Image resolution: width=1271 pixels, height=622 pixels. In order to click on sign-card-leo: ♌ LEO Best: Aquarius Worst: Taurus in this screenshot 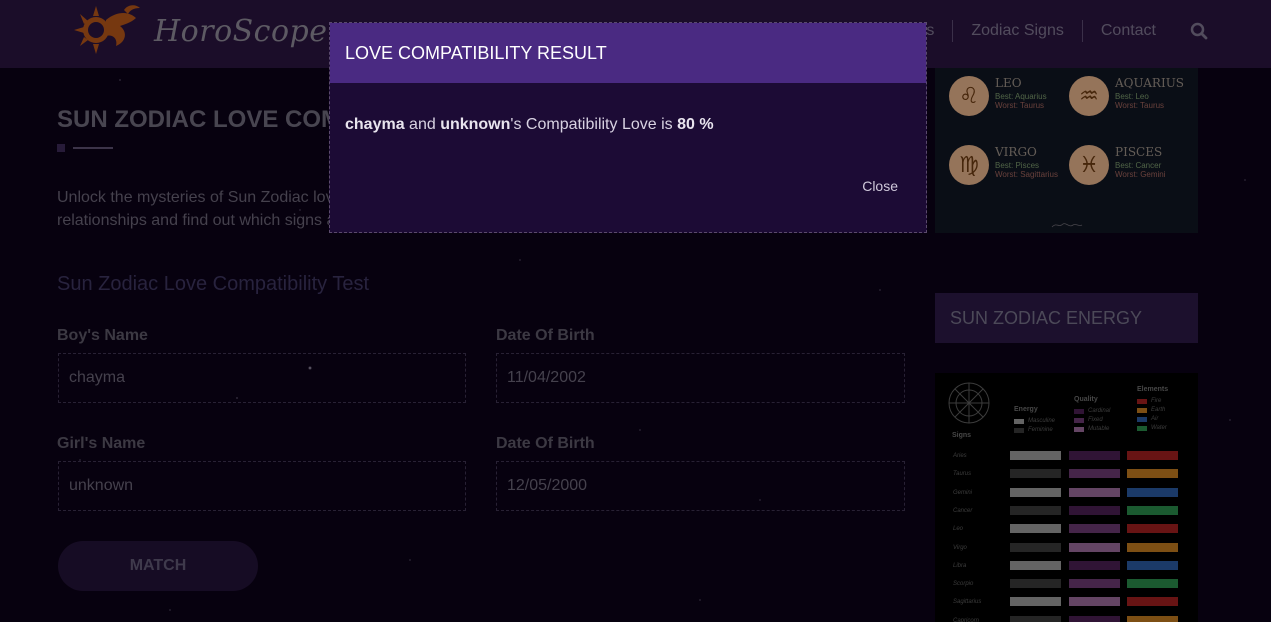, I will do `click(998, 96)`.